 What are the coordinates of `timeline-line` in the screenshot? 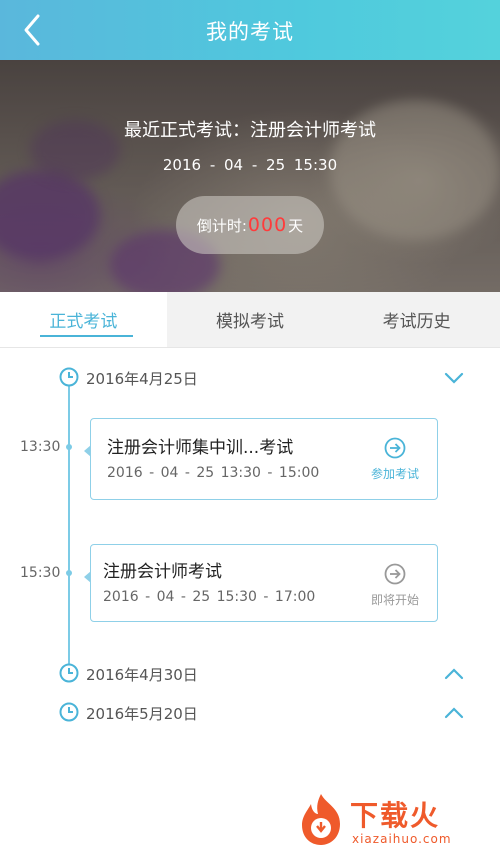 It's located at (69, 525).